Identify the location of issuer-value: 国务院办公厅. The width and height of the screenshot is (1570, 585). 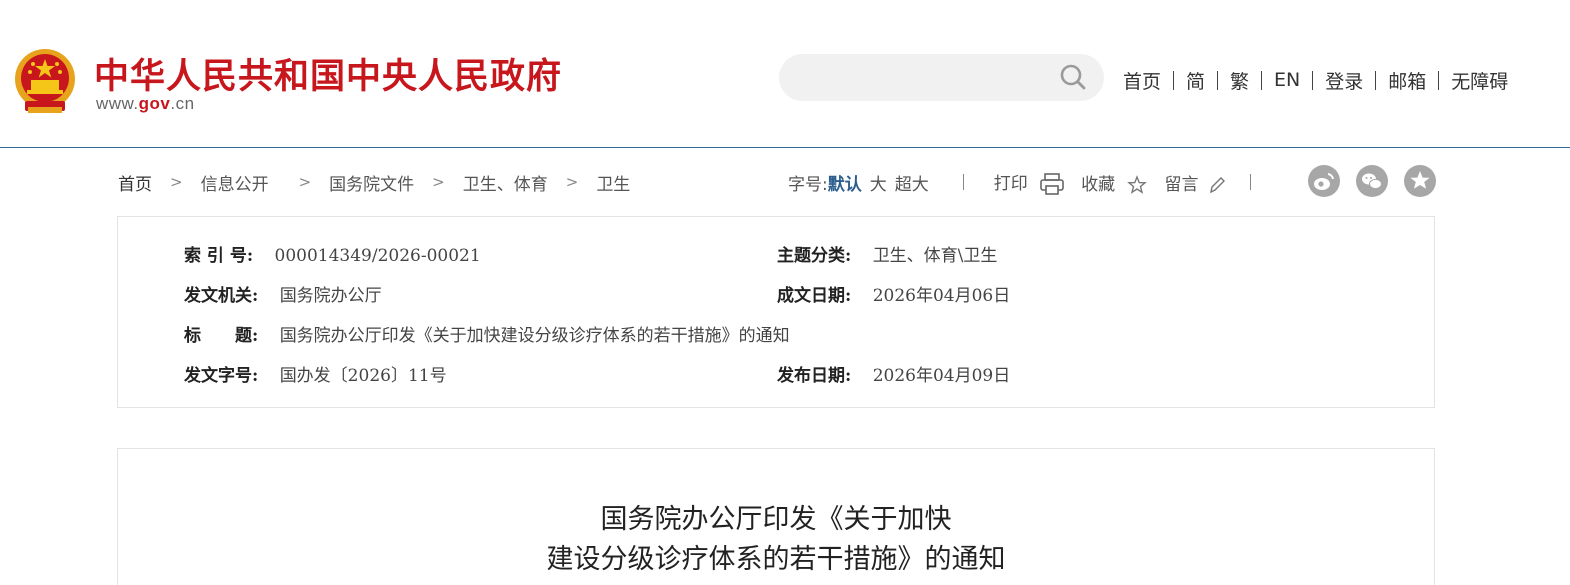
(330, 296).